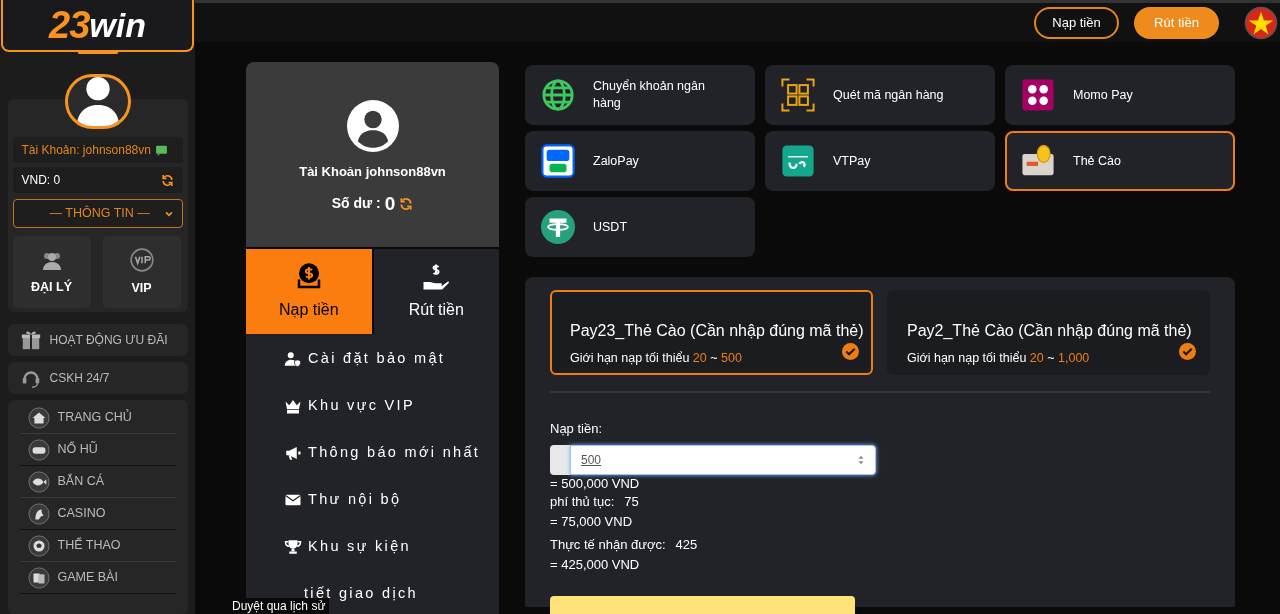  I want to click on account-menu-item: Khu sự kiện, so click(391, 547).